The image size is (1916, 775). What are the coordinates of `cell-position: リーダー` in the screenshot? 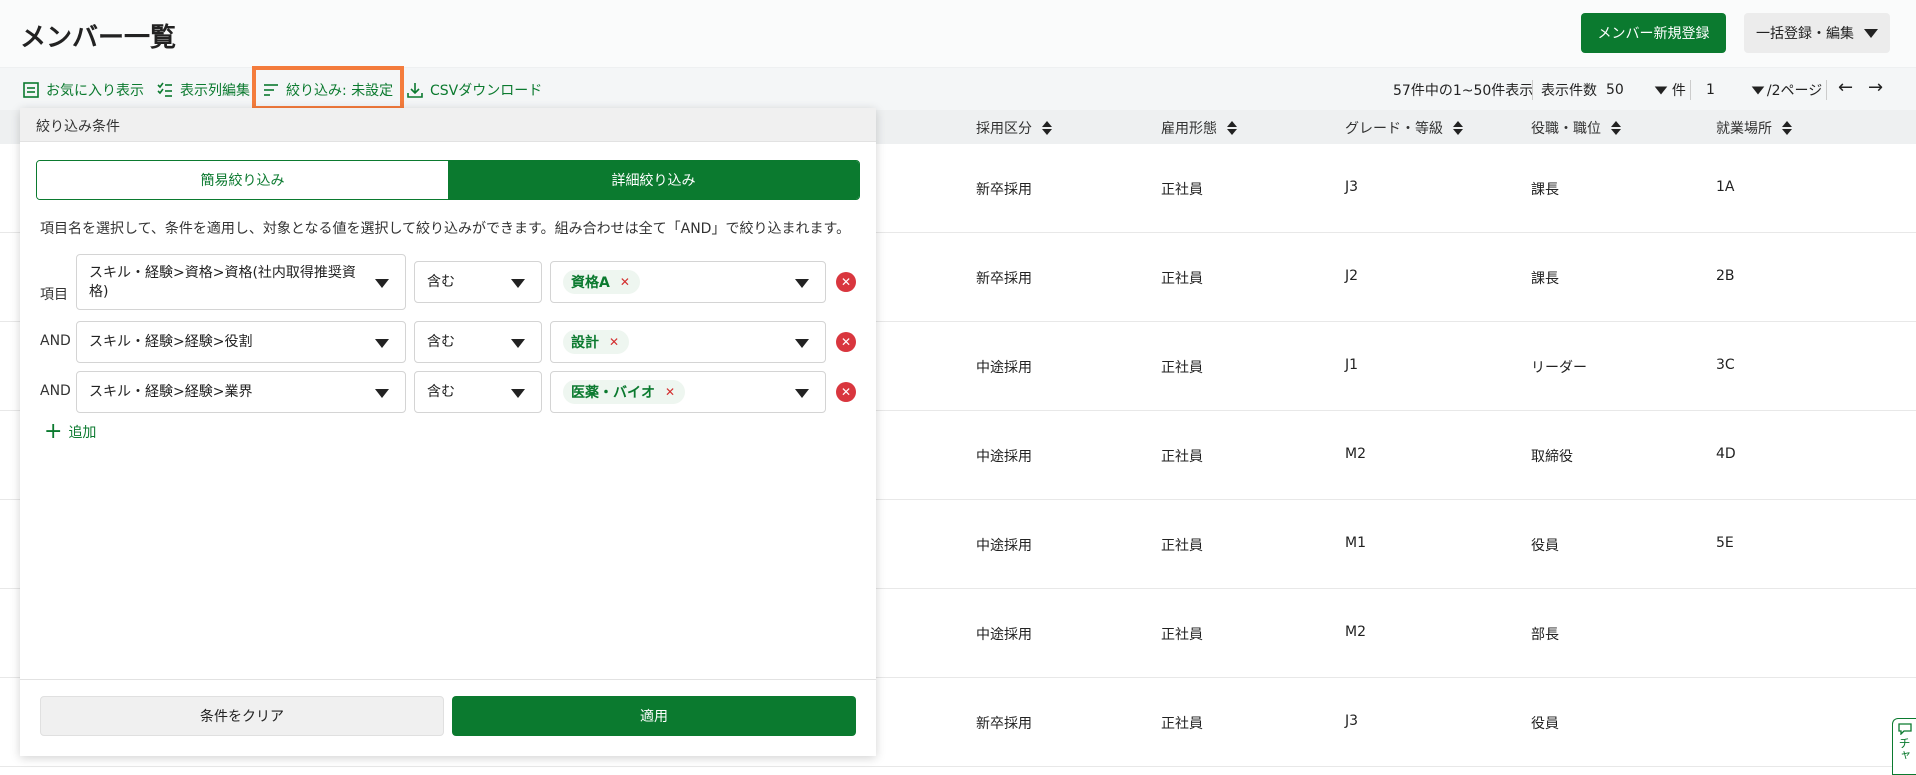 It's located at (1559, 368).